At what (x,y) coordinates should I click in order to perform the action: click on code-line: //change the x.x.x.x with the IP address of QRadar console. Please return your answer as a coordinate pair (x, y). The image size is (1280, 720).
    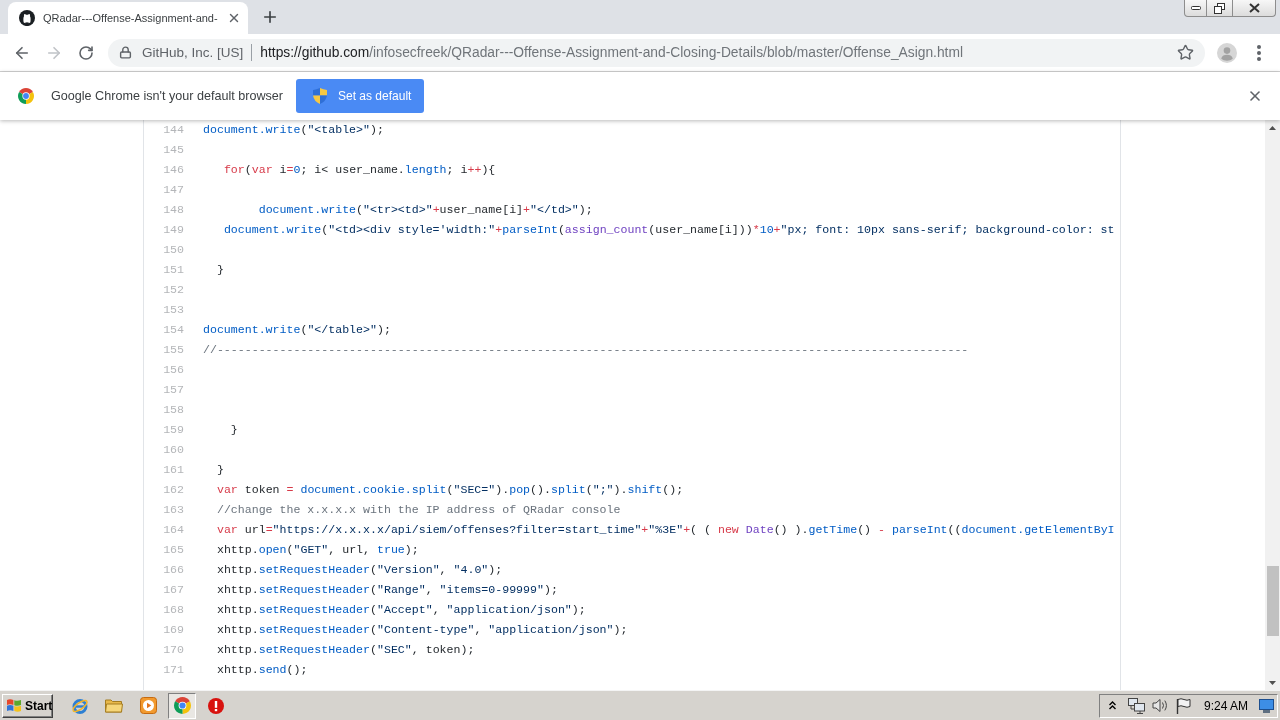
    Looking at the image, I should click on (418, 509).